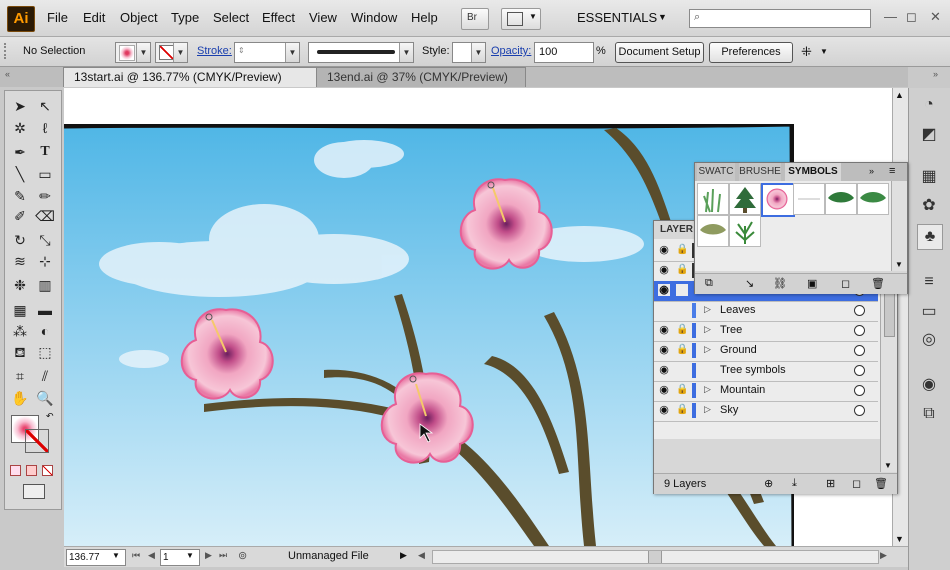 This screenshot has width=950, height=570. I want to click on plant-symbol, so click(745, 231).